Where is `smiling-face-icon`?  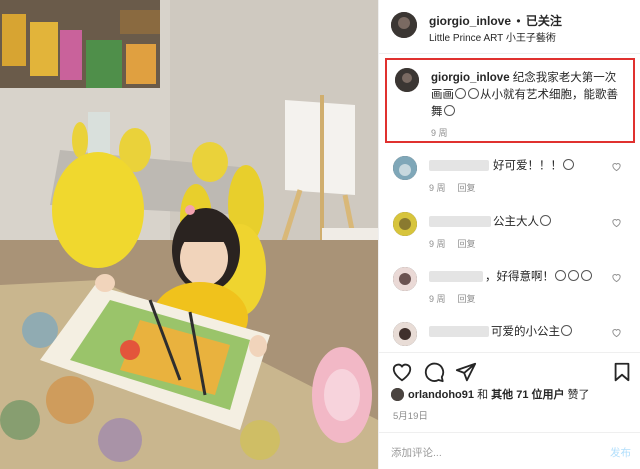
smiling-face-icon is located at coordinates (566, 330).